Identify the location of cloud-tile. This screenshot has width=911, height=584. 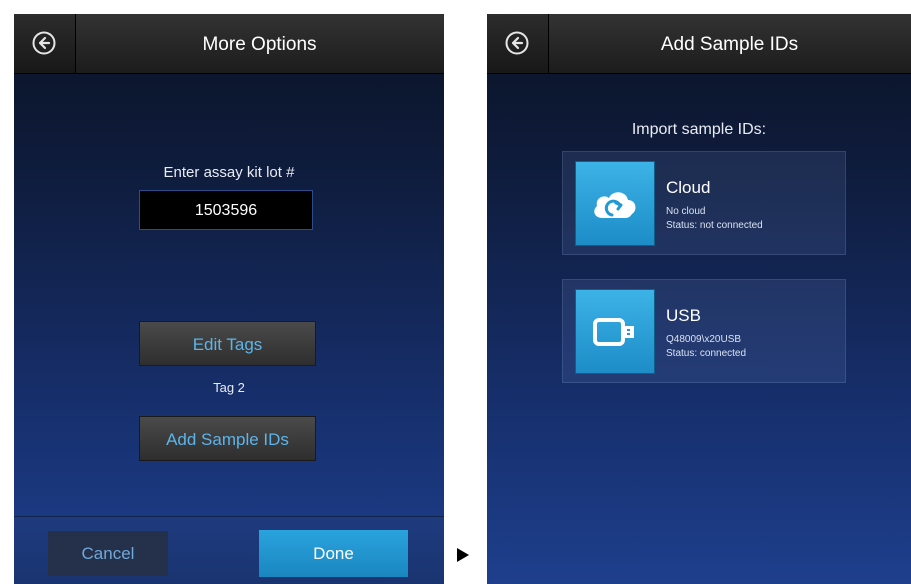
(615, 203).